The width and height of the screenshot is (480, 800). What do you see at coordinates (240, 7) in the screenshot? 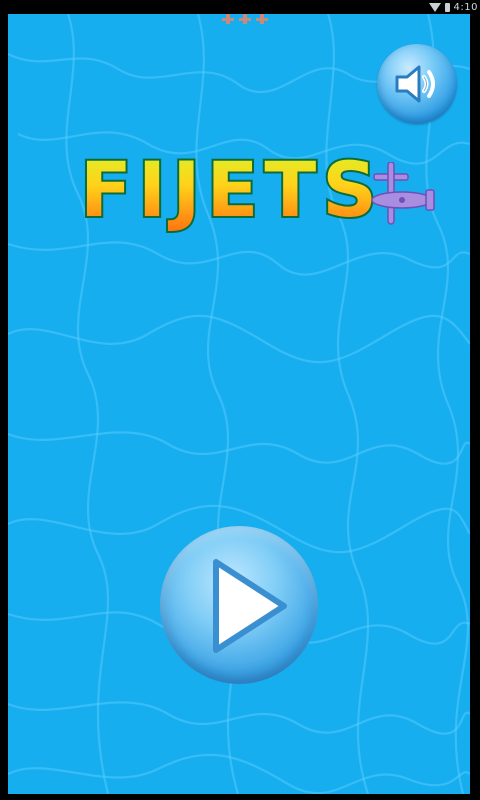
I see `status-bar: 4:10` at bounding box center [240, 7].